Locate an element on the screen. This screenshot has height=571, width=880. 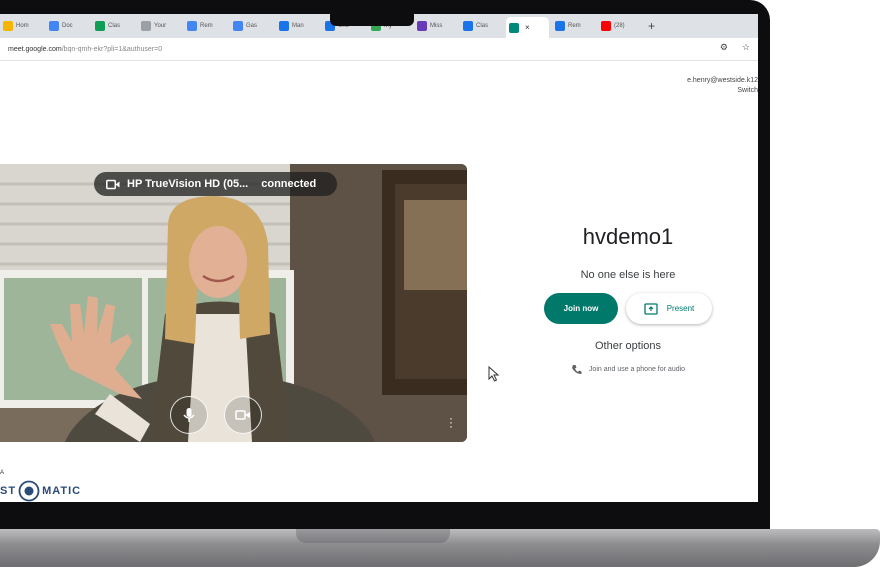
present-screen-icon is located at coordinates (651, 308).